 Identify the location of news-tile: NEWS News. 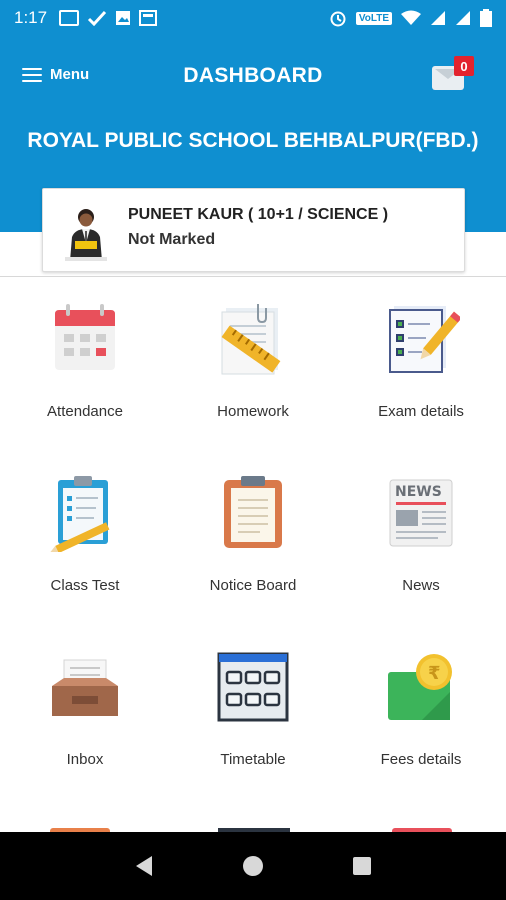
(421, 534).